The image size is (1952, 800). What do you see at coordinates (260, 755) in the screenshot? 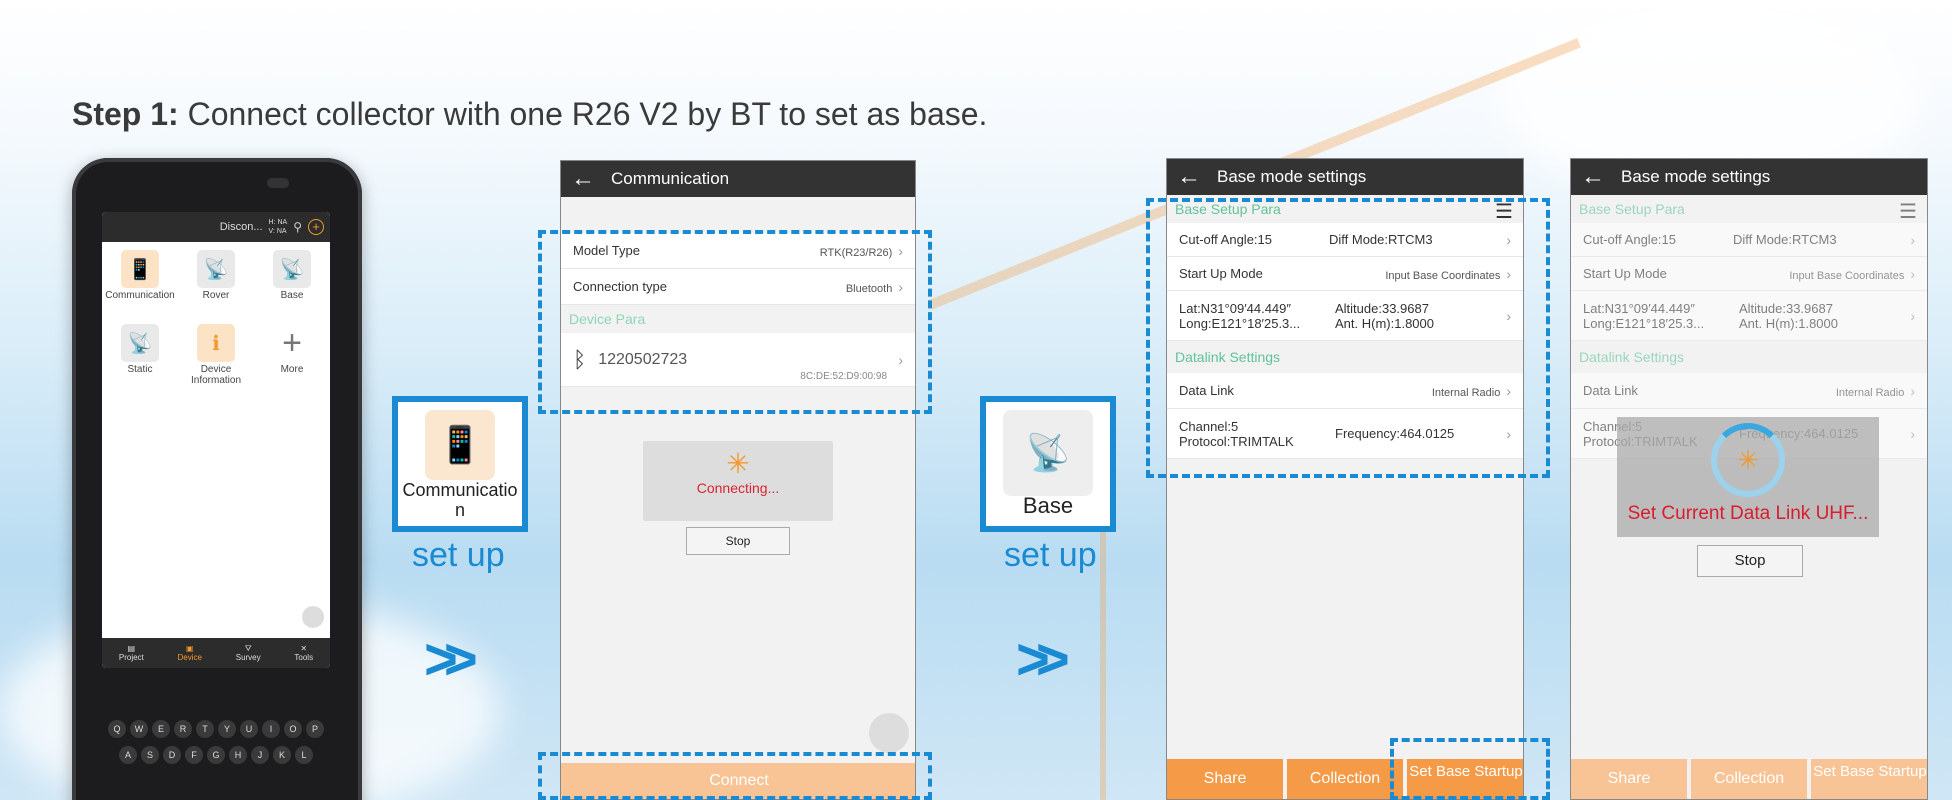
I see `keyboard-key: J` at bounding box center [260, 755].